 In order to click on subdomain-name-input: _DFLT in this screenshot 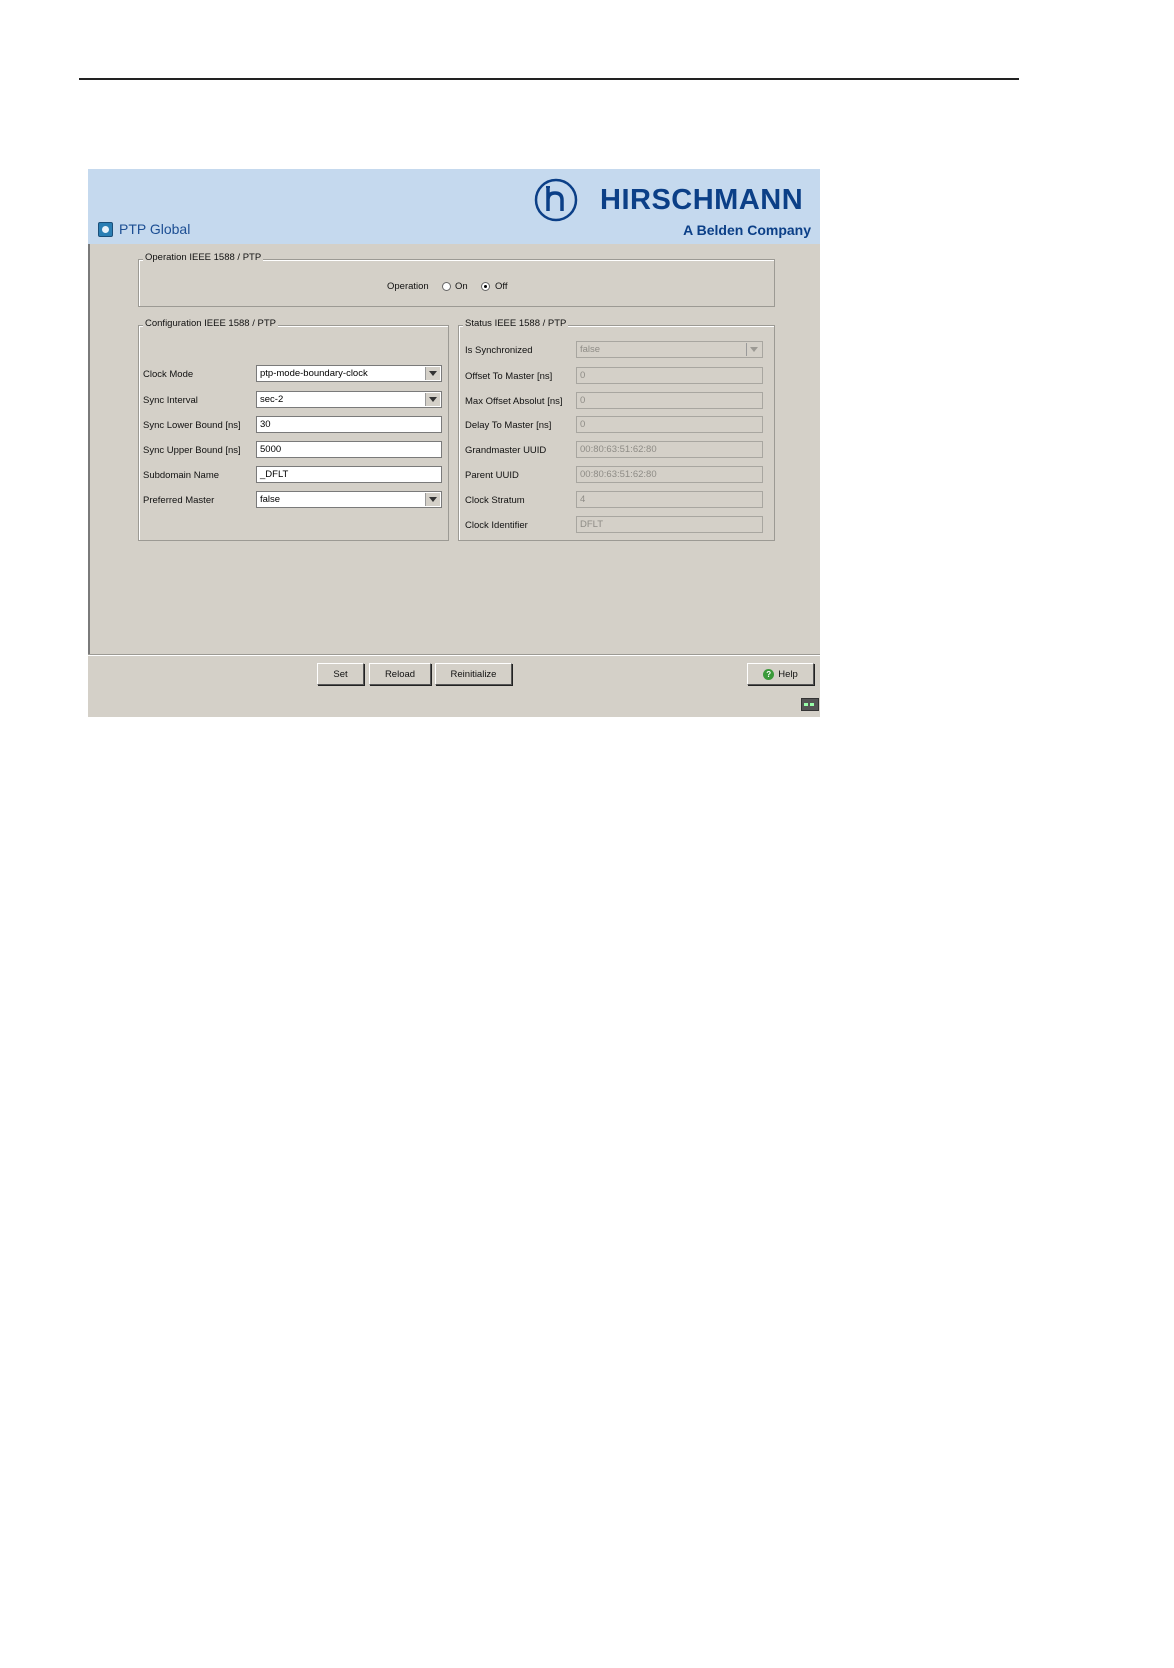, I will do `click(349, 474)`.